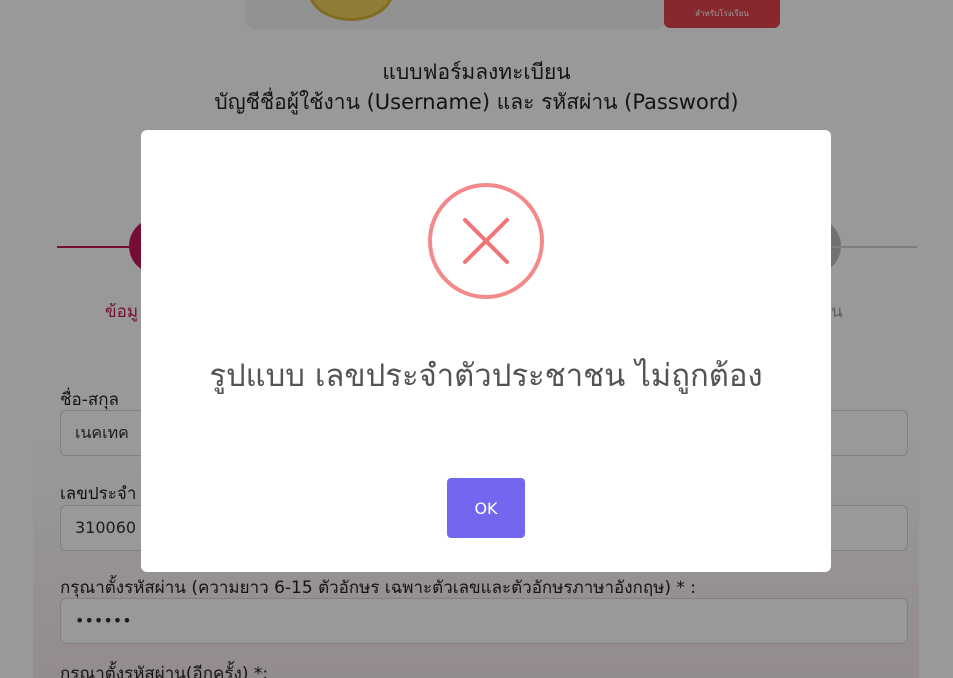 Image resolution: width=953 pixels, height=678 pixels. Describe the element at coordinates (486, 508) in the screenshot. I see `ok-button: OK` at that location.